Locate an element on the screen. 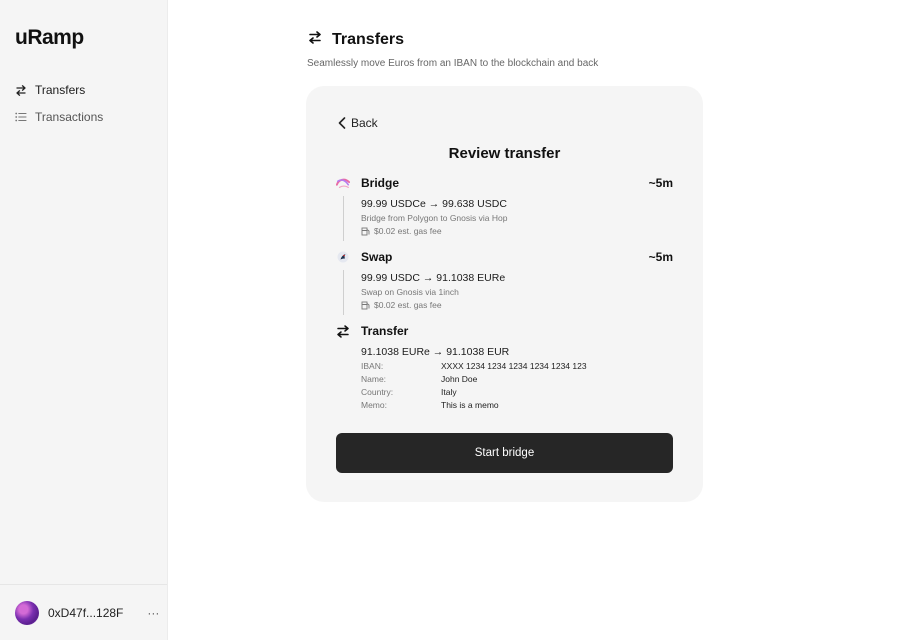 The width and height of the screenshot is (900, 640). step-swap: Swap ~5m is located at coordinates (504, 257).